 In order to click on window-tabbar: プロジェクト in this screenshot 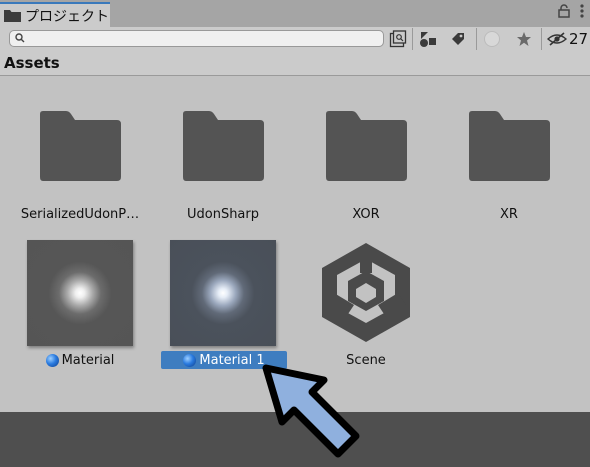, I will do `click(295, 13)`.